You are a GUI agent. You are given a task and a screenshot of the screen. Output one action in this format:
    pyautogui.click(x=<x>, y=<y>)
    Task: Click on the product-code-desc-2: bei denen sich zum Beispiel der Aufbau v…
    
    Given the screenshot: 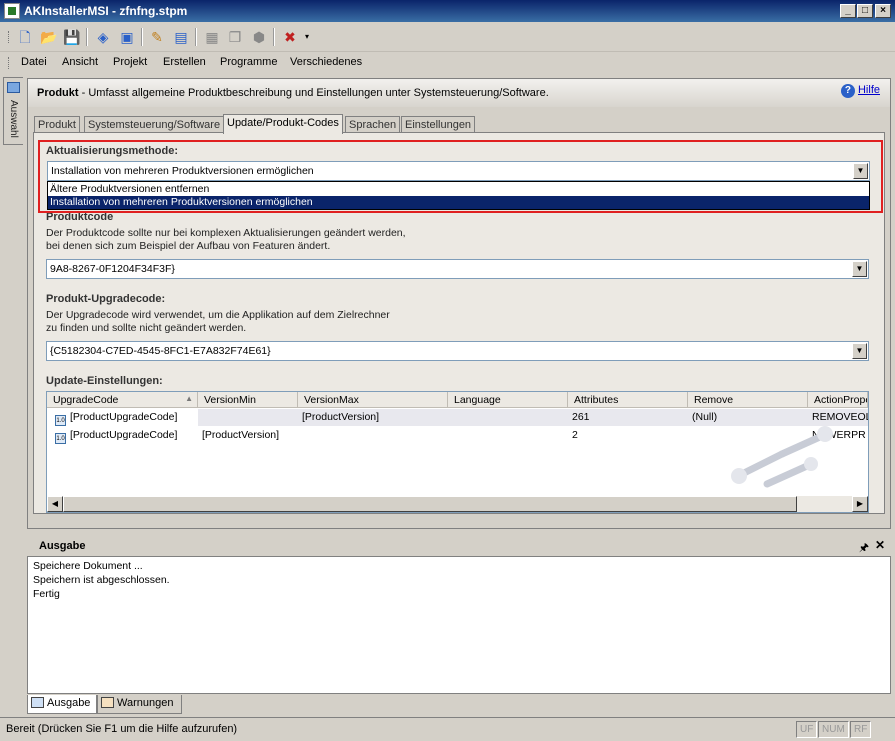 What is the action you would take?
    pyautogui.click(x=188, y=246)
    